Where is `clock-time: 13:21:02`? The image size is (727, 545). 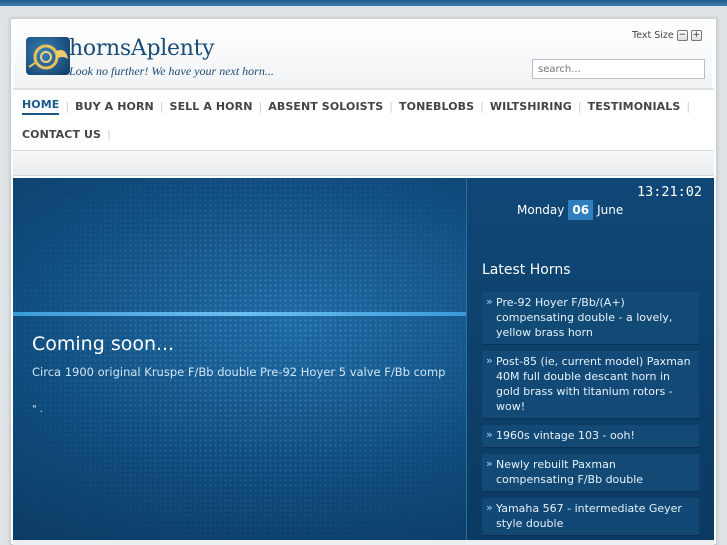
clock-time: 13:21:02 is located at coordinates (669, 192).